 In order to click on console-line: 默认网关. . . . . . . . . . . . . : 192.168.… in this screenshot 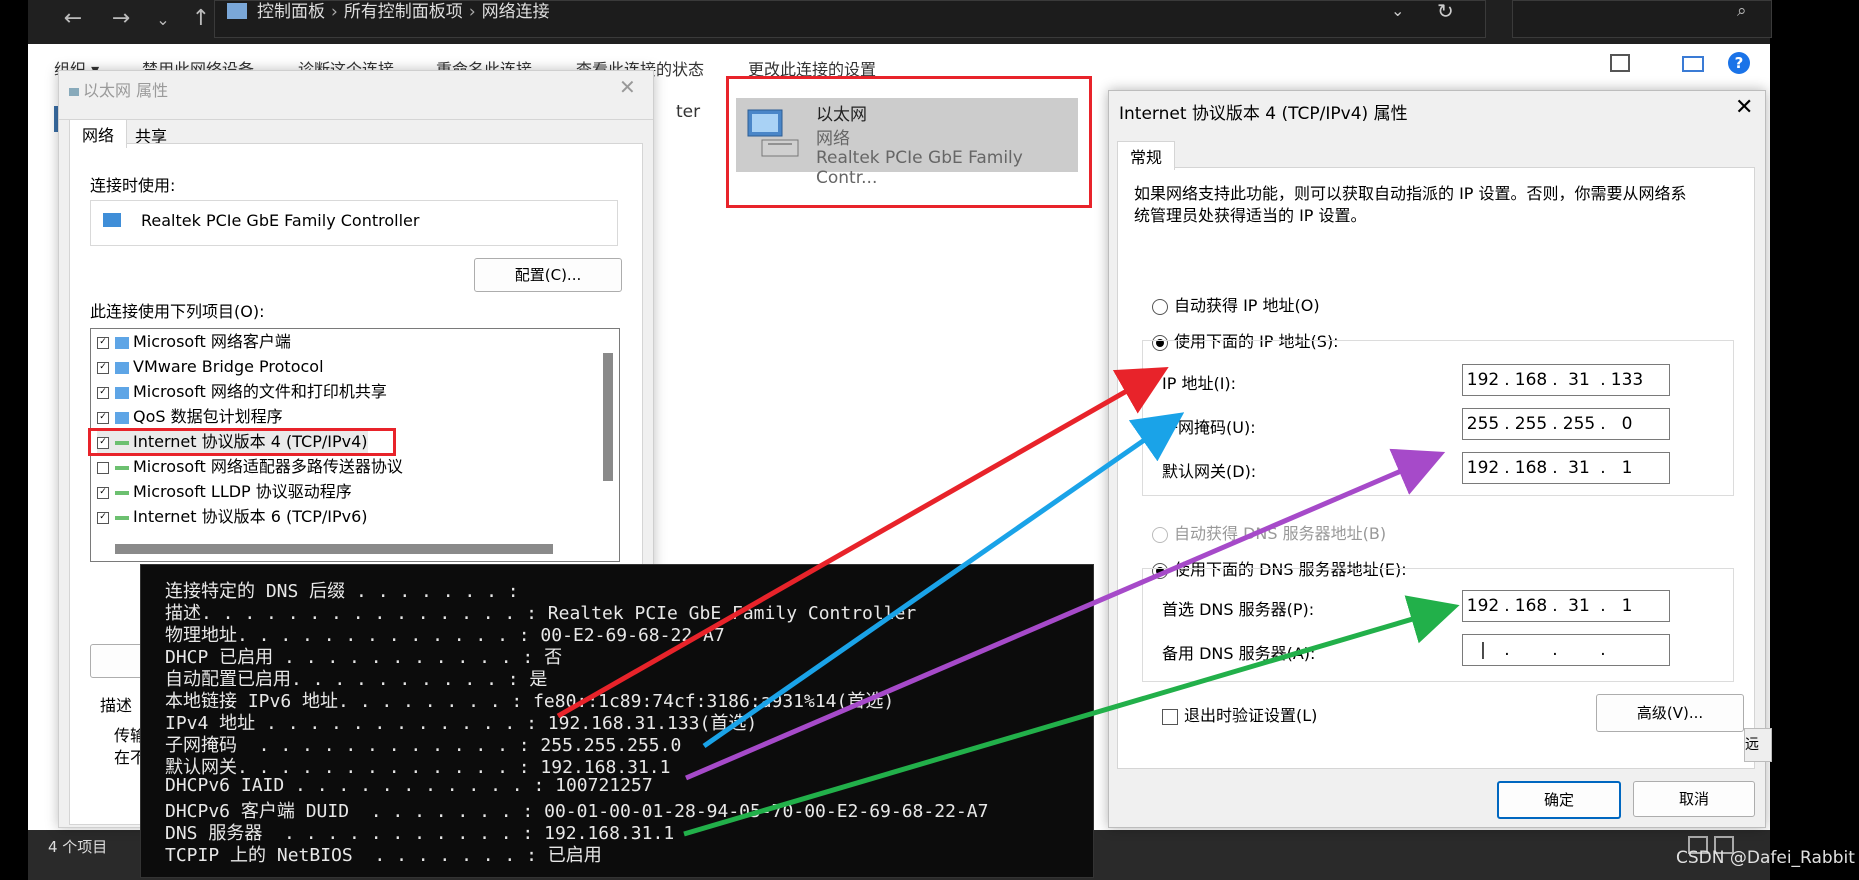, I will do `click(418, 767)`.